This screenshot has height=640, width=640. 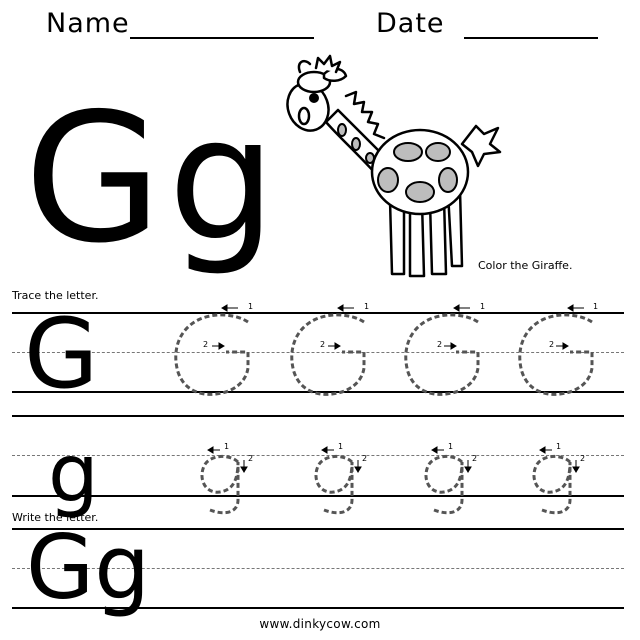 What do you see at coordinates (531, 38) in the screenshot?
I see `date-line` at bounding box center [531, 38].